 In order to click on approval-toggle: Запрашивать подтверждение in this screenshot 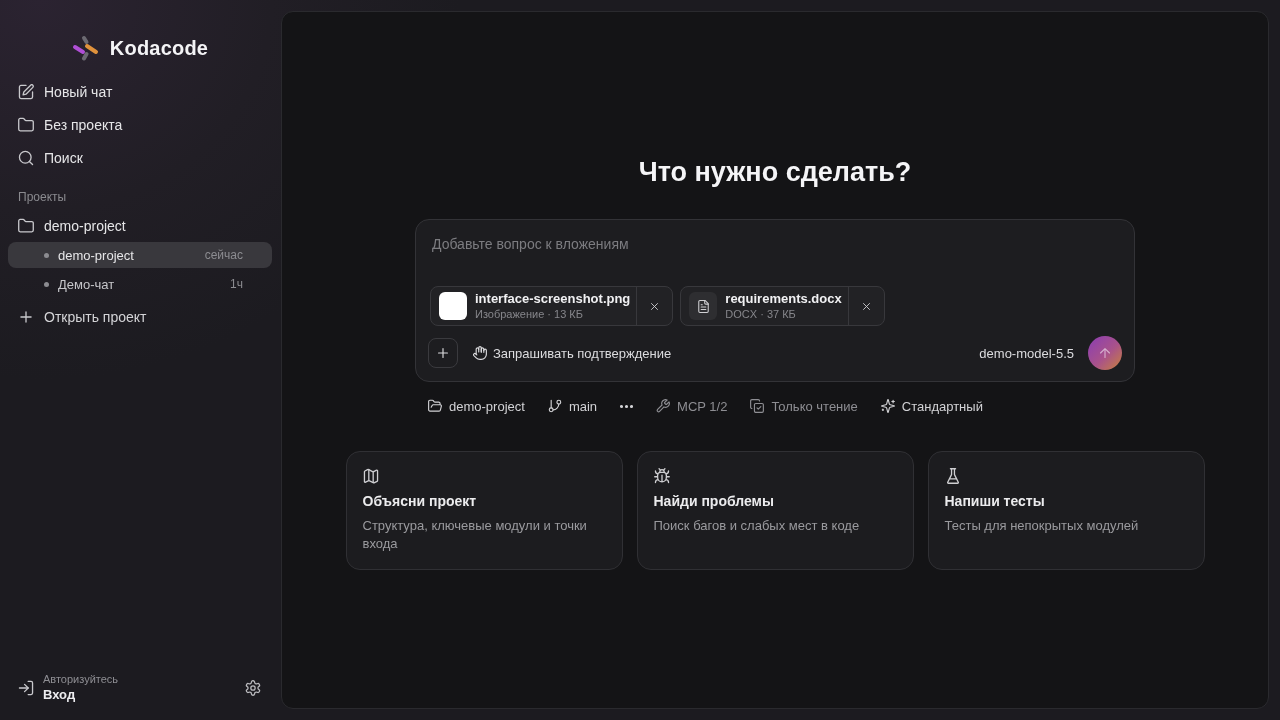, I will do `click(572, 353)`.